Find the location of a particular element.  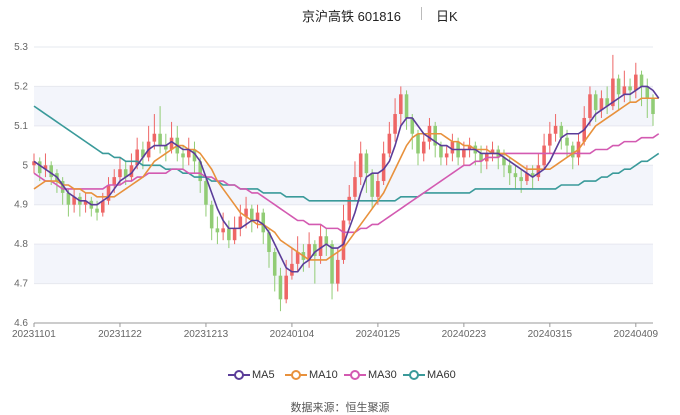

legend-label-ma5: MA5 is located at coordinates (263, 375).